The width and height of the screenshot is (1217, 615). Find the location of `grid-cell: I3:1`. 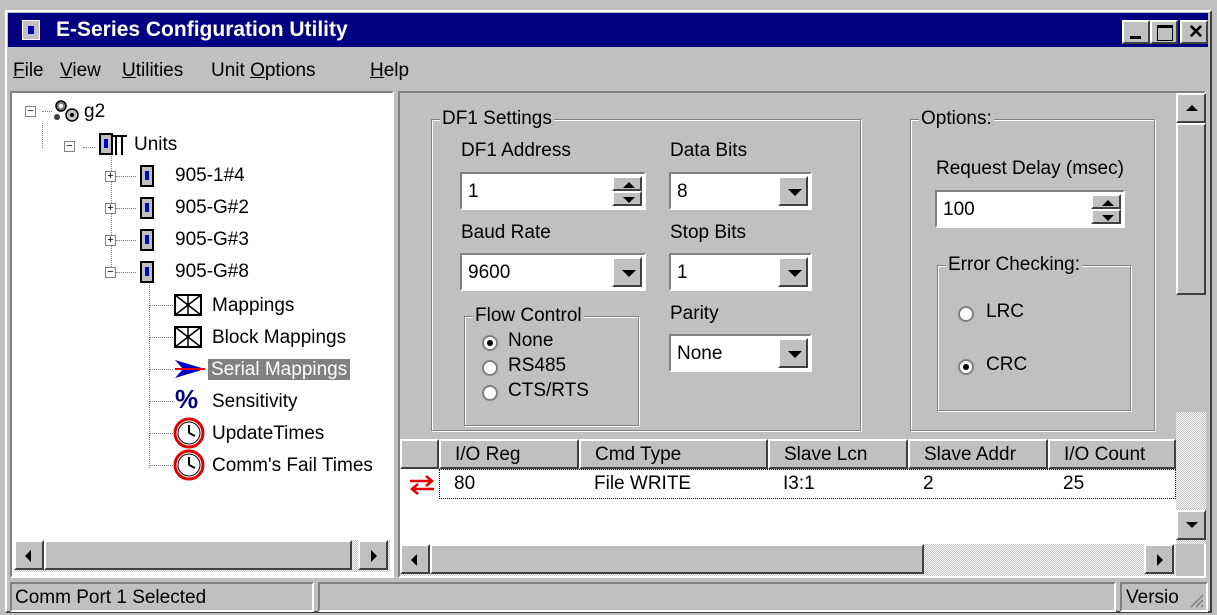

grid-cell: I3:1 is located at coordinates (793, 484).